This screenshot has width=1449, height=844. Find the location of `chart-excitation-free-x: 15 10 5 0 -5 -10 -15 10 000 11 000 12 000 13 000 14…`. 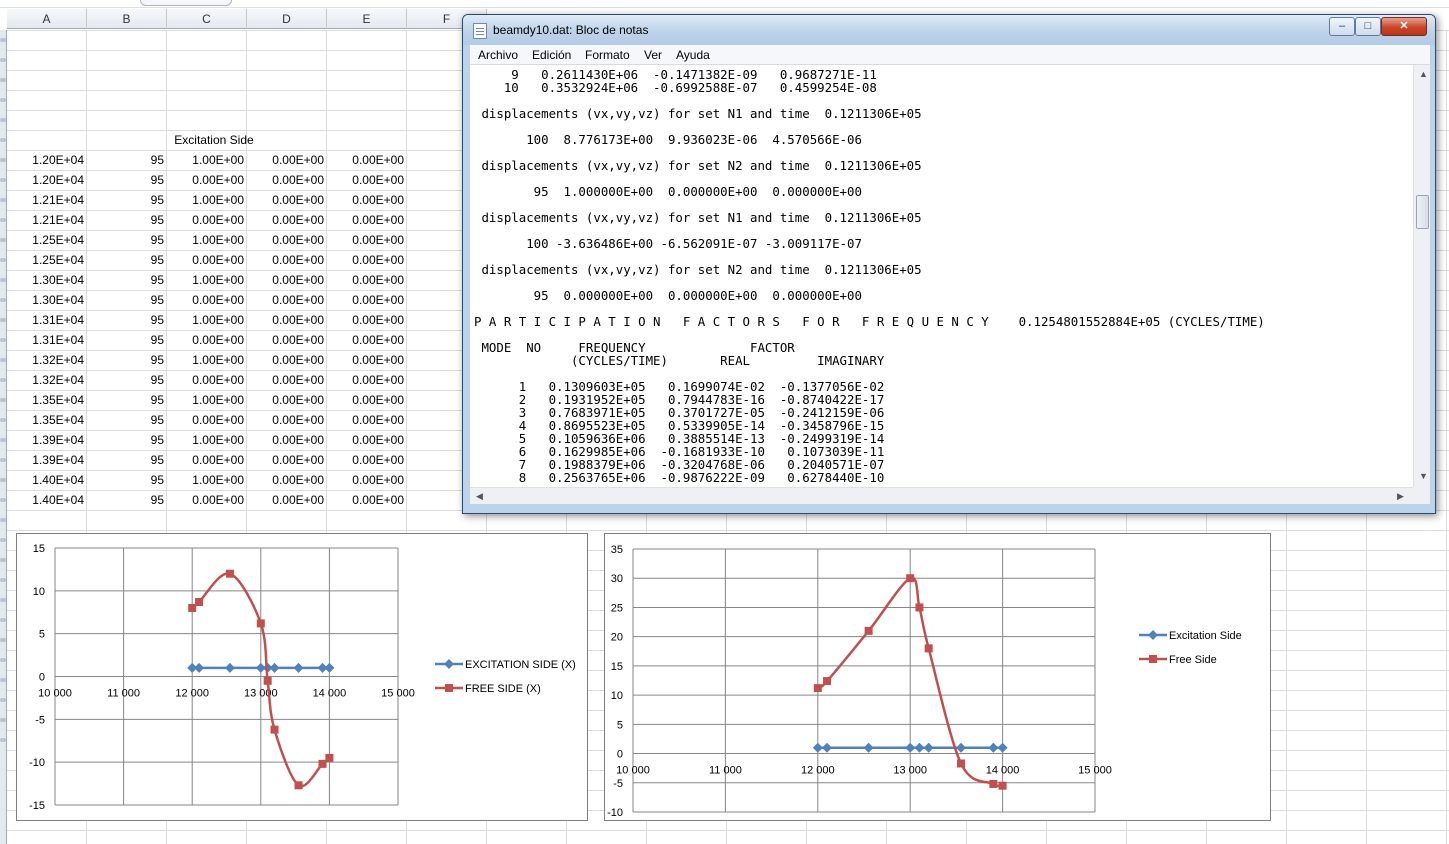

chart-excitation-free-x: 15 10 5 0 -5 -10 -15 10 000 11 000 12 000 13 000 14… is located at coordinates (302, 677).